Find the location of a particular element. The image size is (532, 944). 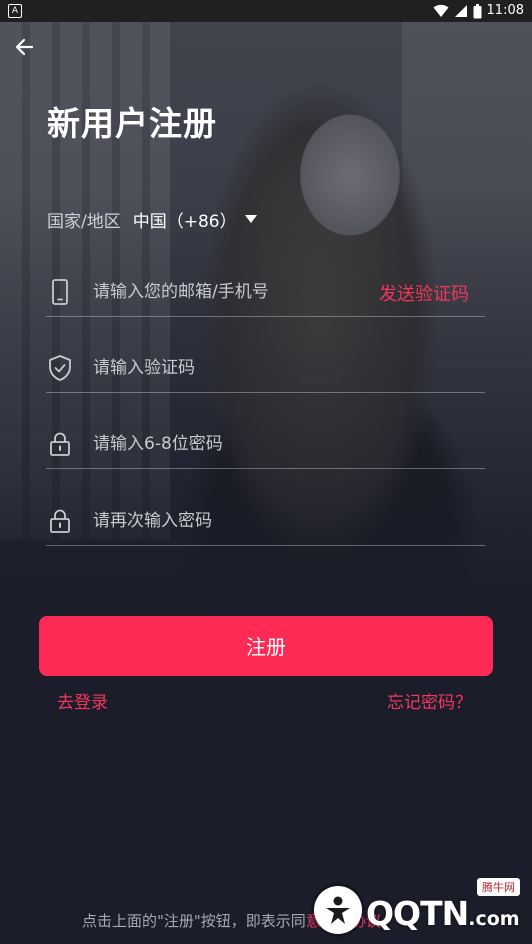

code-field is located at coordinates (265, 368).